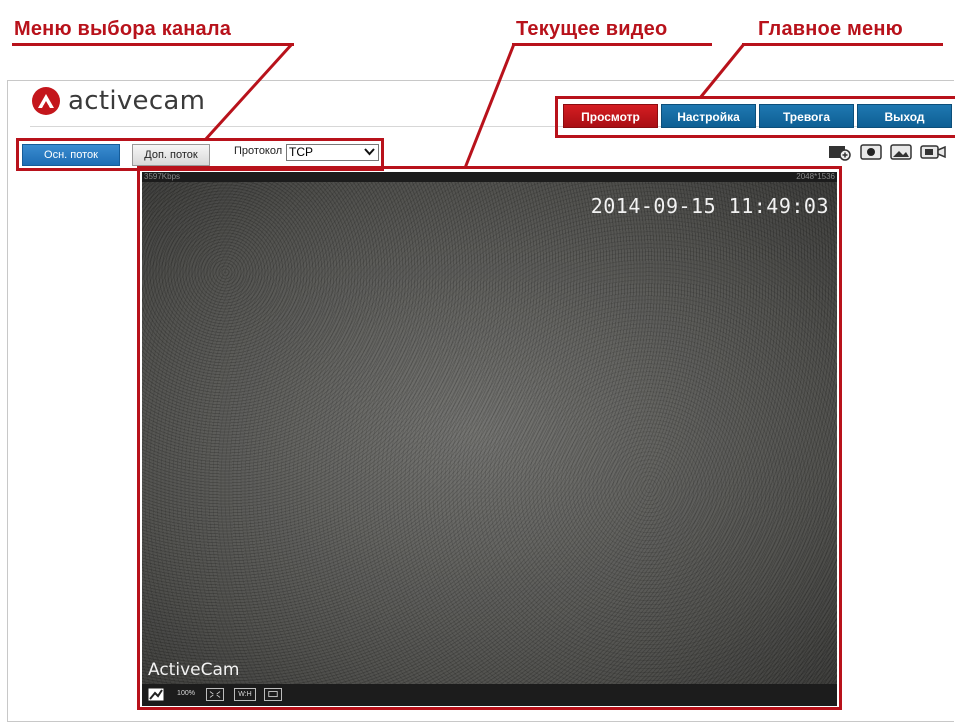  Describe the element at coordinates (901, 152) in the screenshot. I see `snapshot-icon` at that location.